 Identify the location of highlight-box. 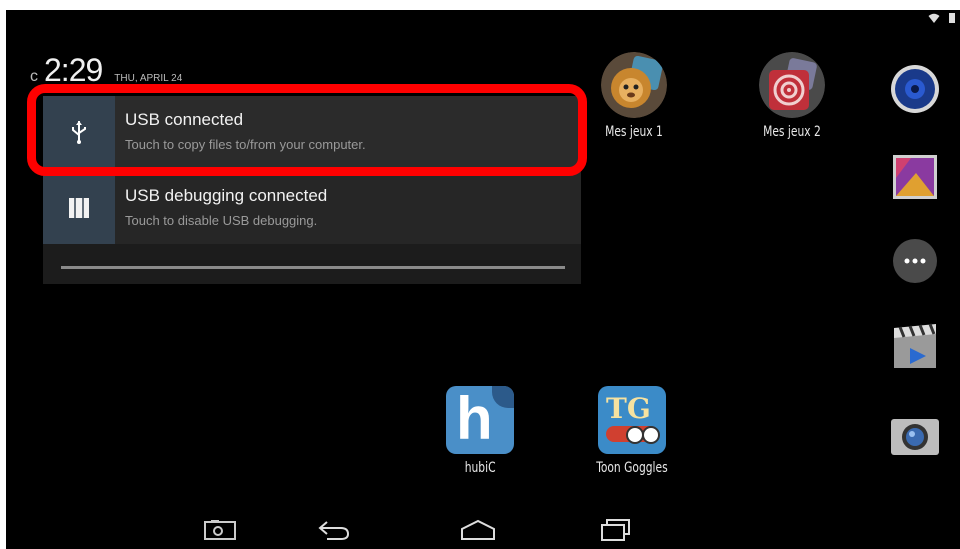
(307, 130).